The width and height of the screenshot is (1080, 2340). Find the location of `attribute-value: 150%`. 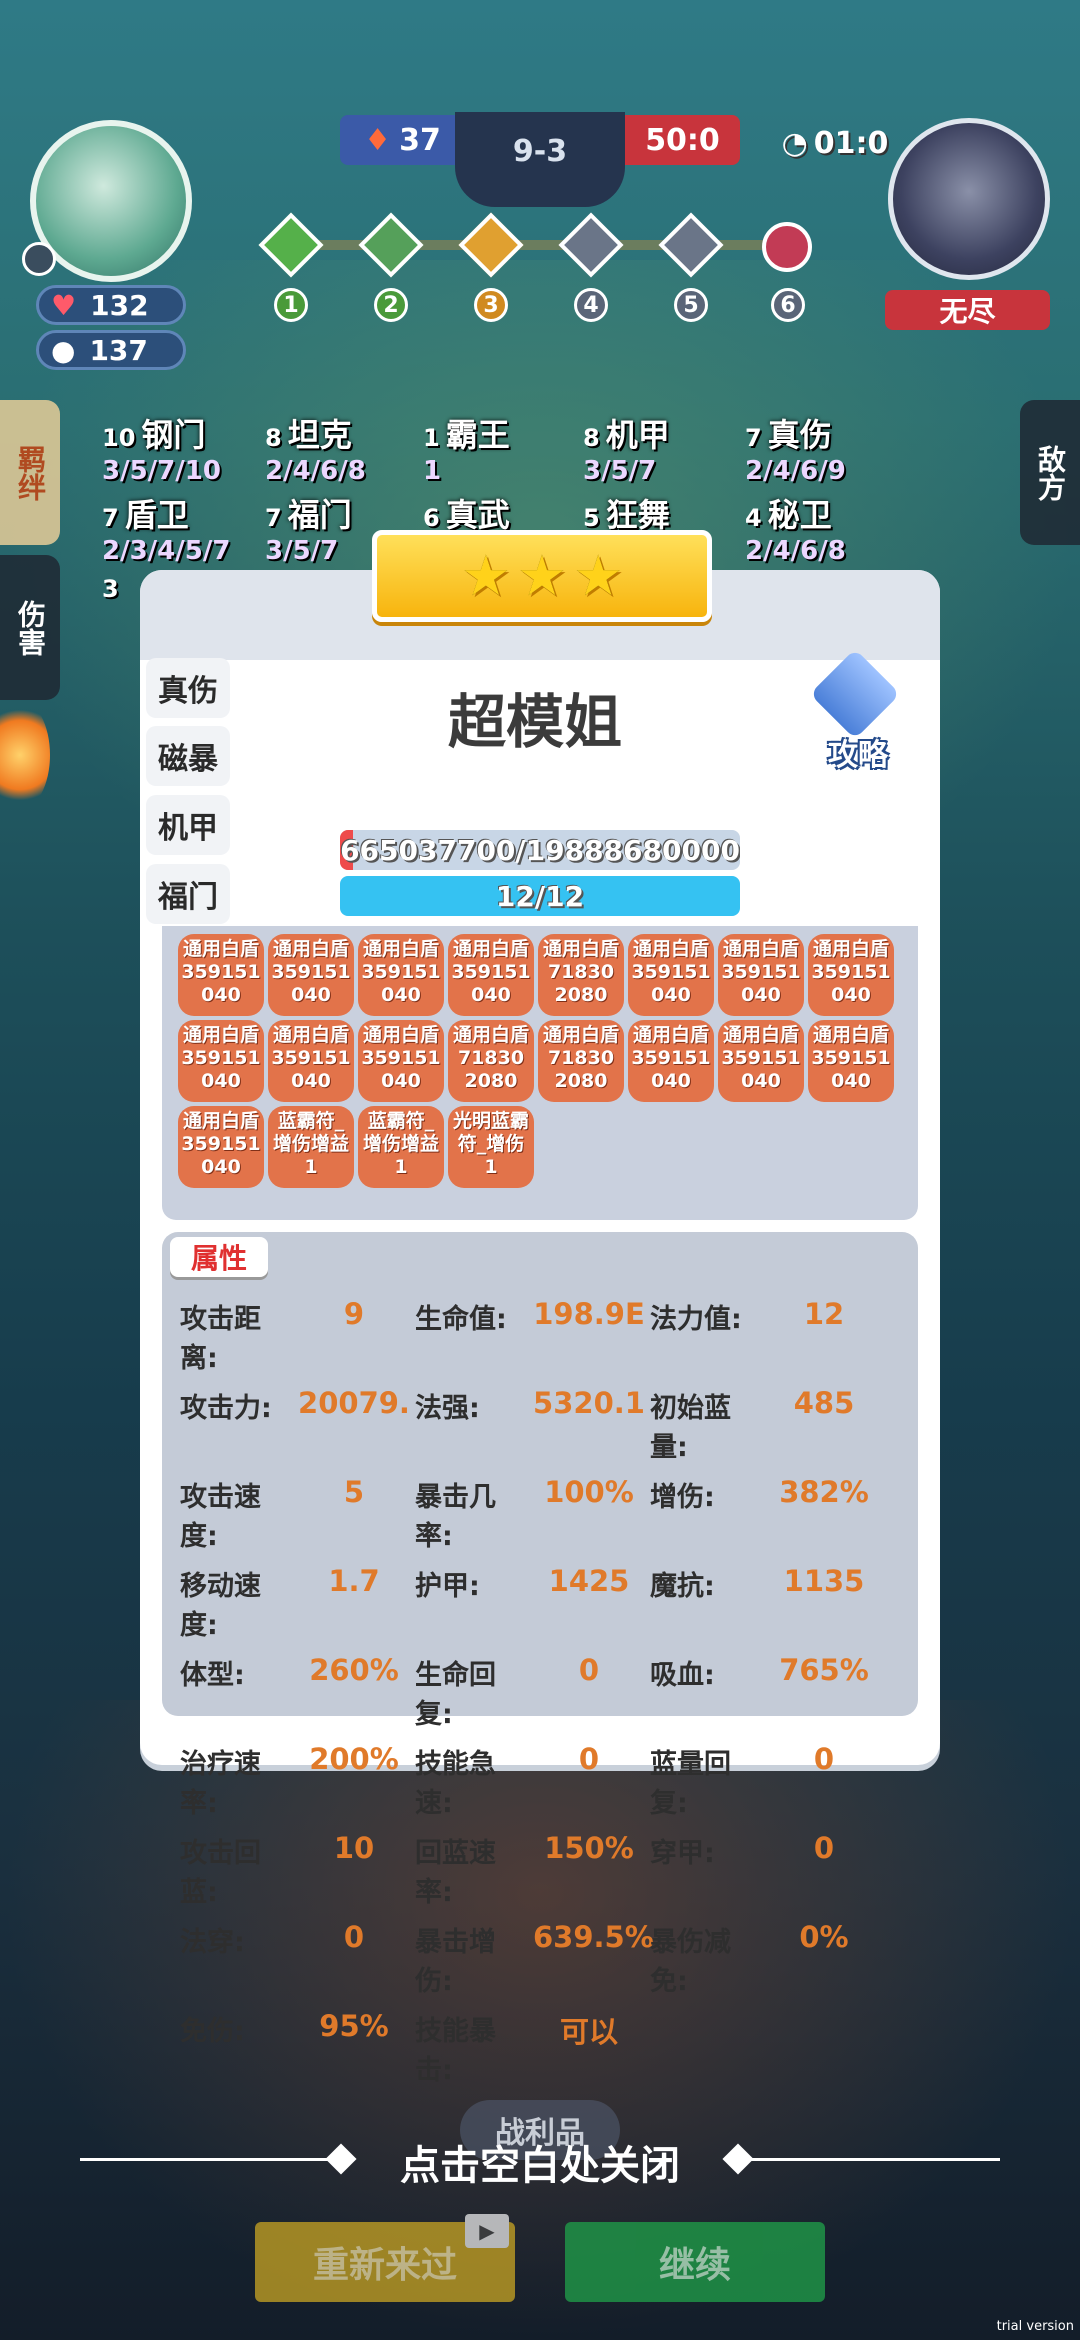

attribute-value: 150% is located at coordinates (589, 1848).